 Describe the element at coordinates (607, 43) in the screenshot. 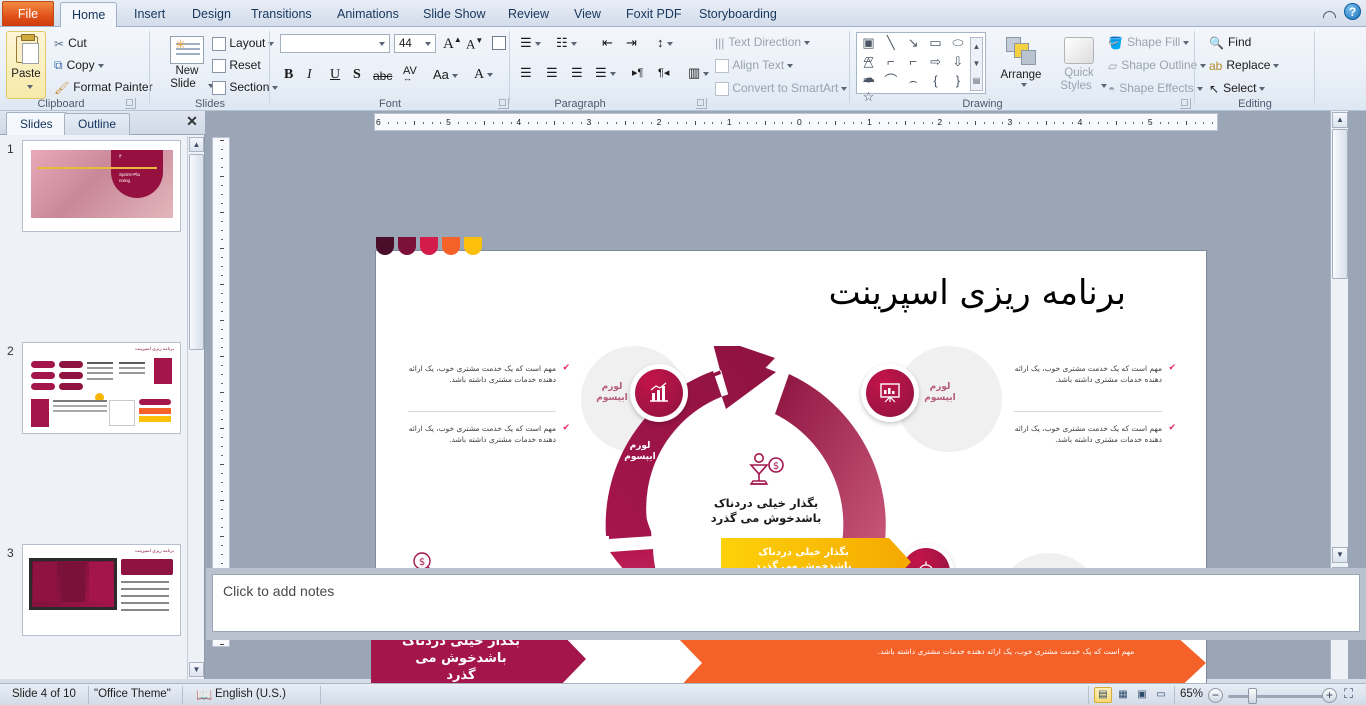

I see `decrease-indent-button: ⇤` at that location.